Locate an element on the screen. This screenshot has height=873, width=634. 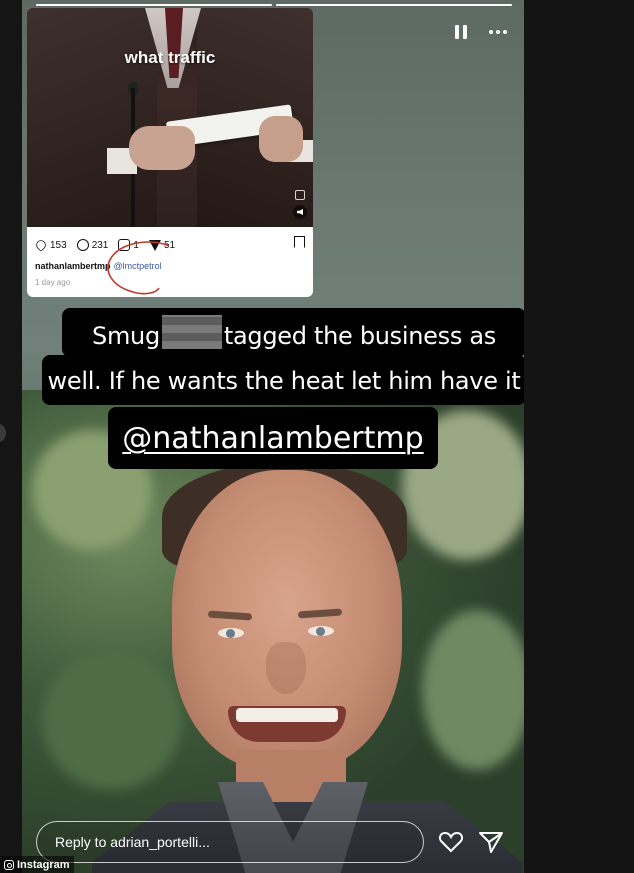
instagram-watermark: Instagram is located at coordinates (37, 864).